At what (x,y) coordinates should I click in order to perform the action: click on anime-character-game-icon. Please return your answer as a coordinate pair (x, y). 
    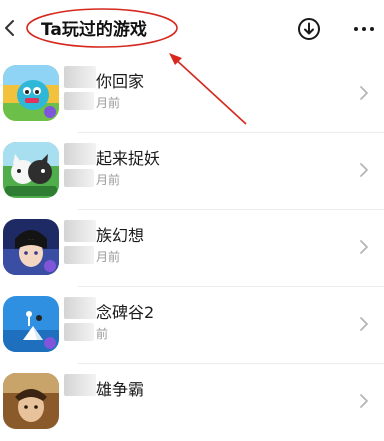
    Looking at the image, I should click on (31, 247).